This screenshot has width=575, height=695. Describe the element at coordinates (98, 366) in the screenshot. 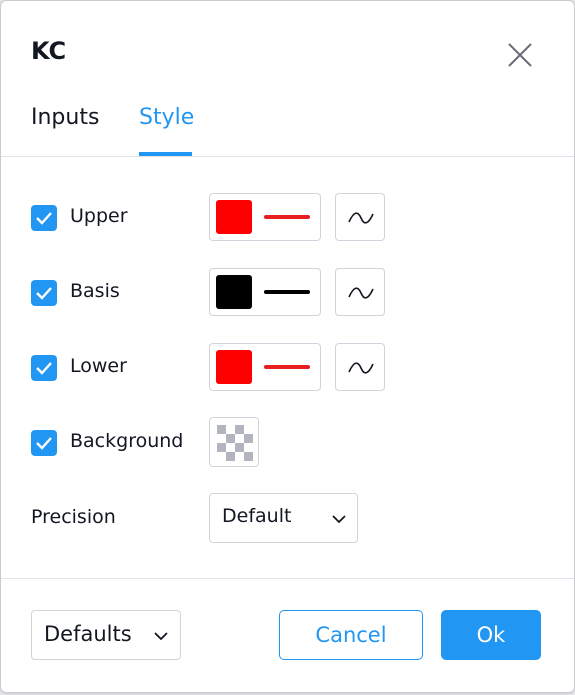

I see `lower-label: Lower` at that location.